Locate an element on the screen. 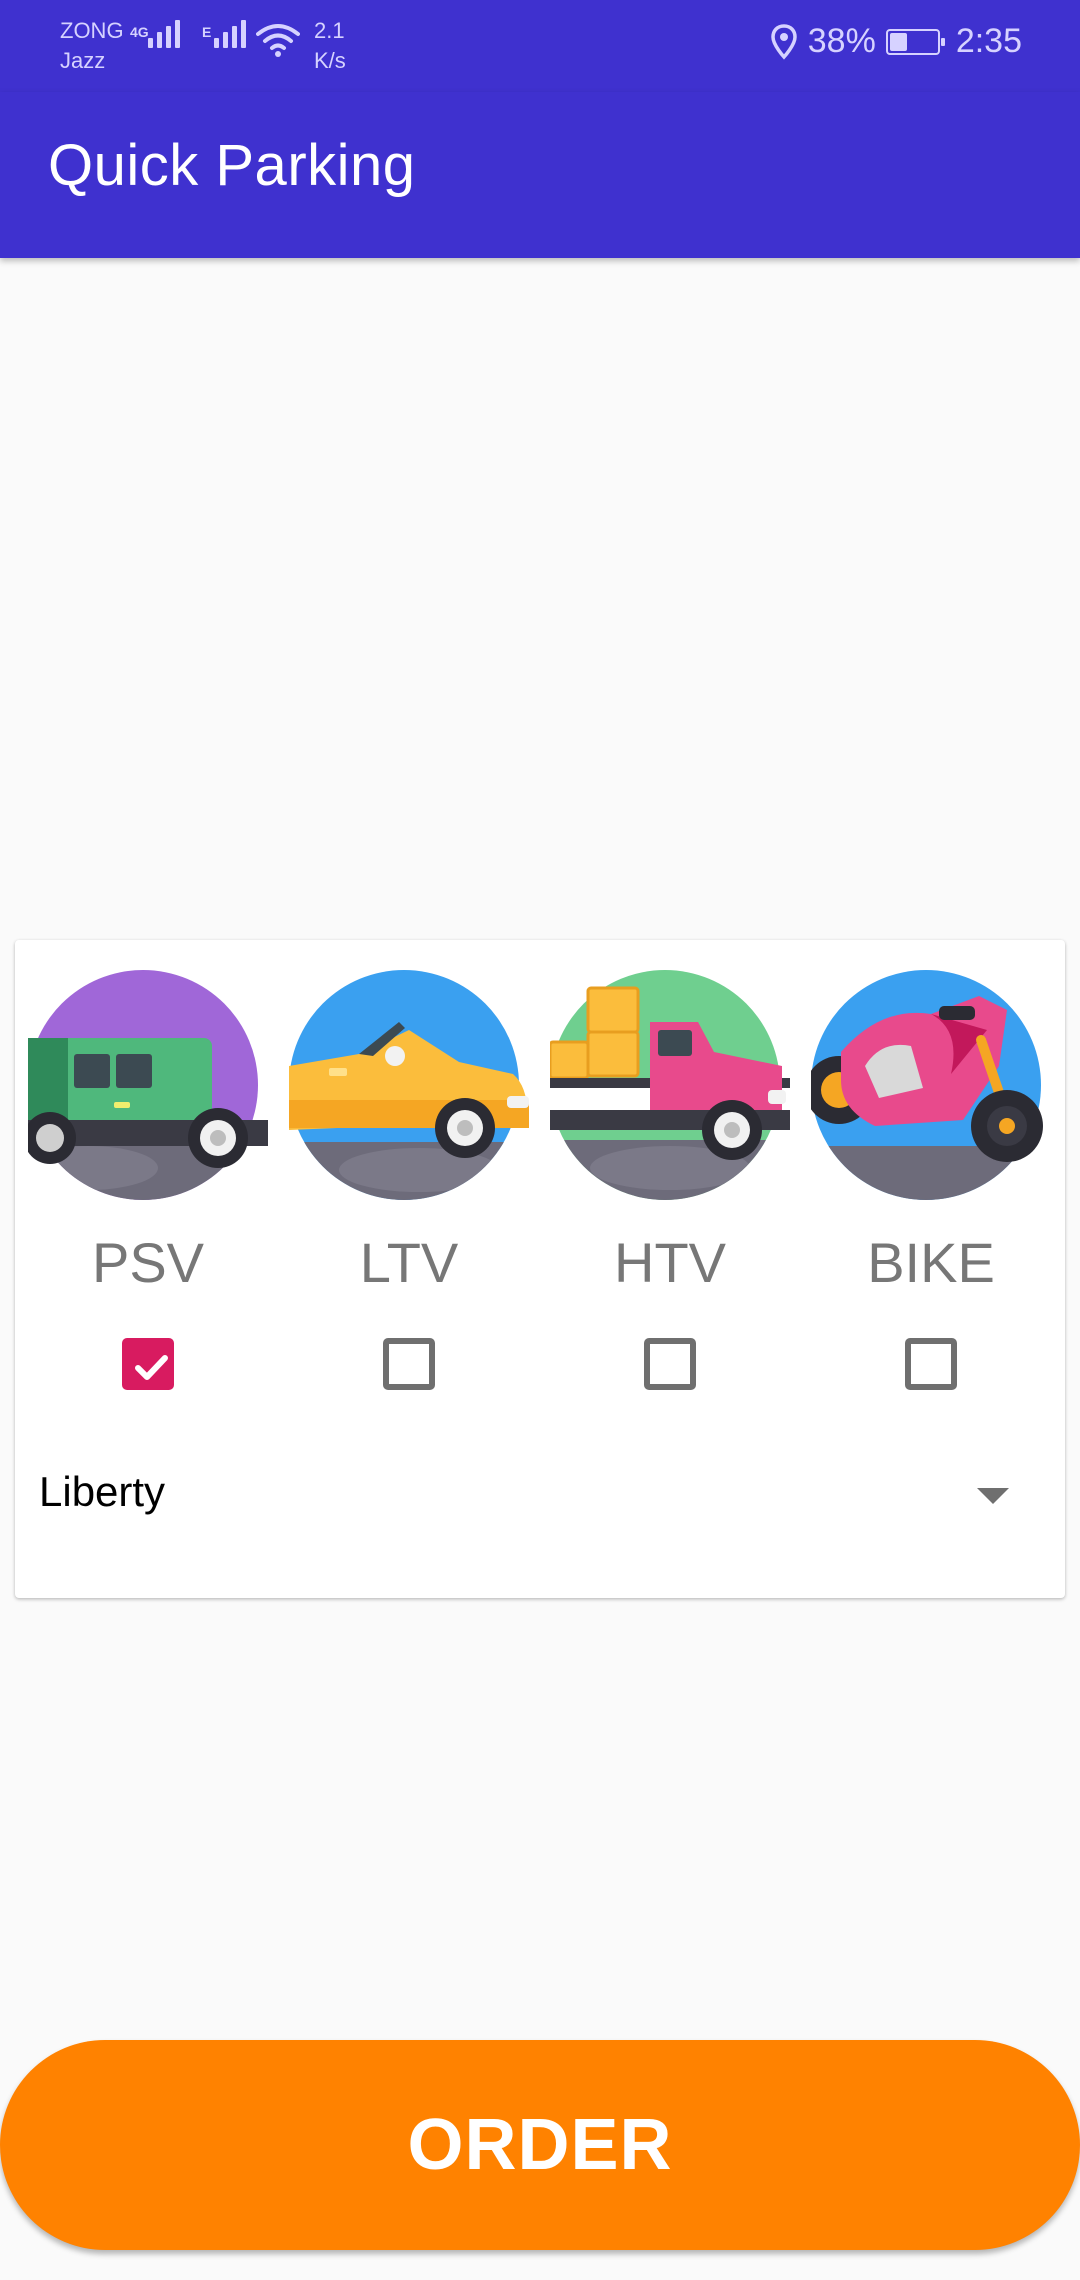 The image size is (1080, 2280). vehicle-checkbox-htv is located at coordinates (670, 1364).